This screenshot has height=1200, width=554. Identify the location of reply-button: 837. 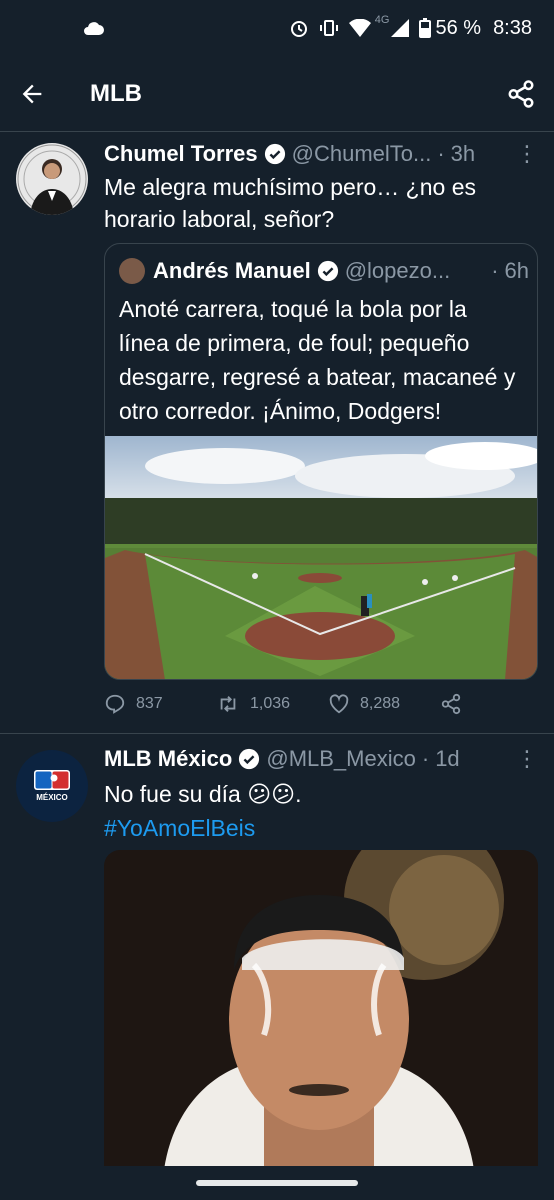
(160, 704).